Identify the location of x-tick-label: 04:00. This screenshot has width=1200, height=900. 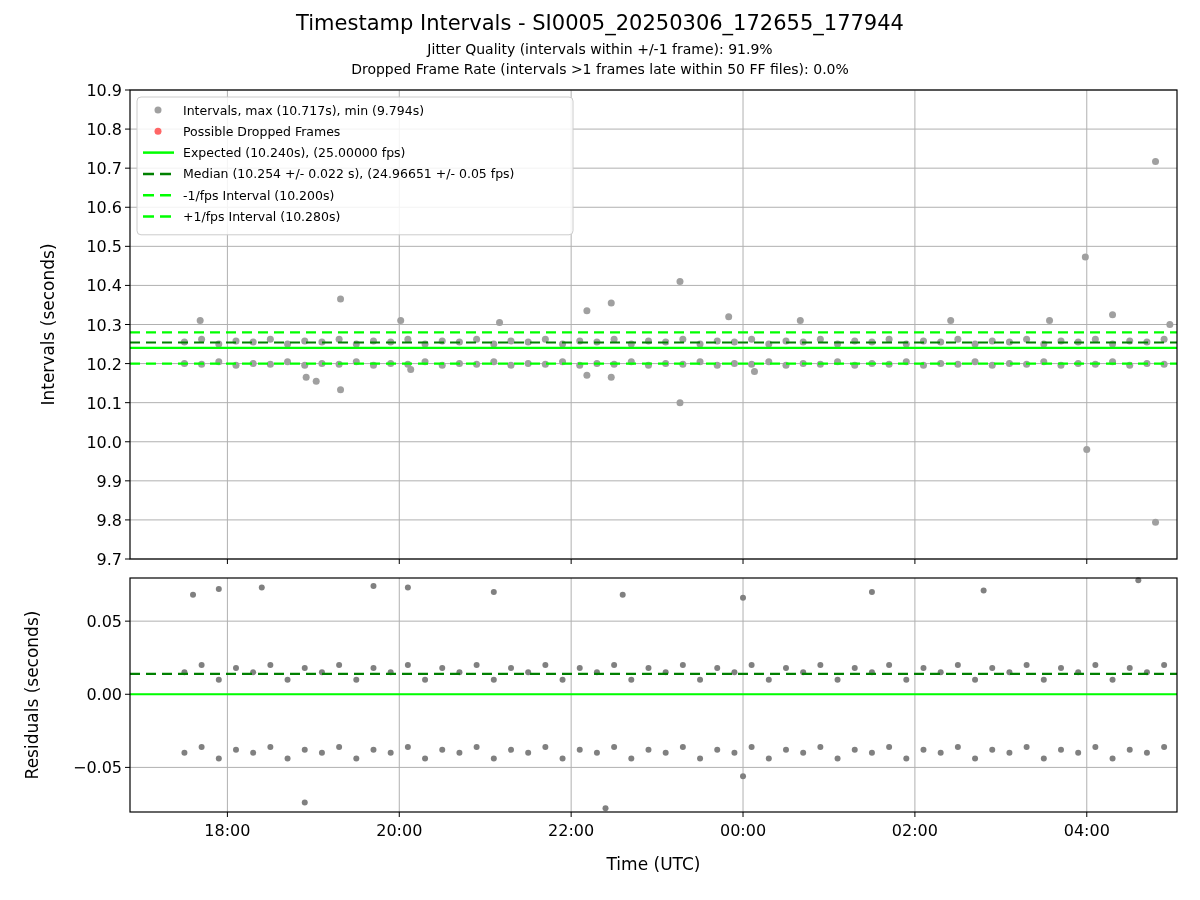
(1086, 830).